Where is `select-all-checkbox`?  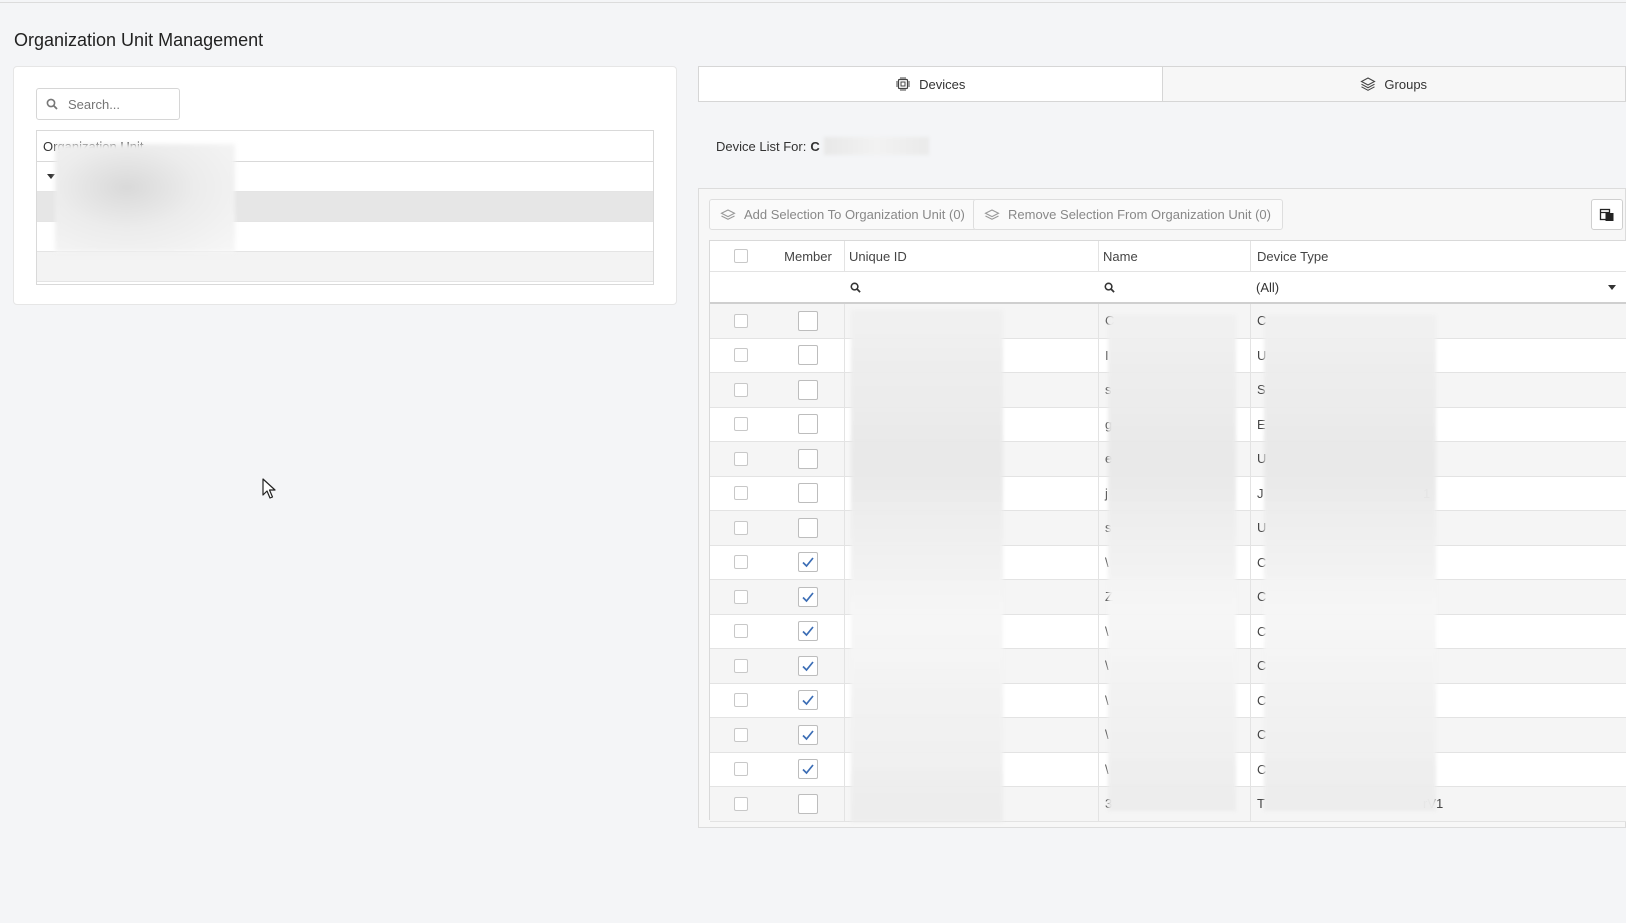 select-all-checkbox is located at coordinates (741, 256).